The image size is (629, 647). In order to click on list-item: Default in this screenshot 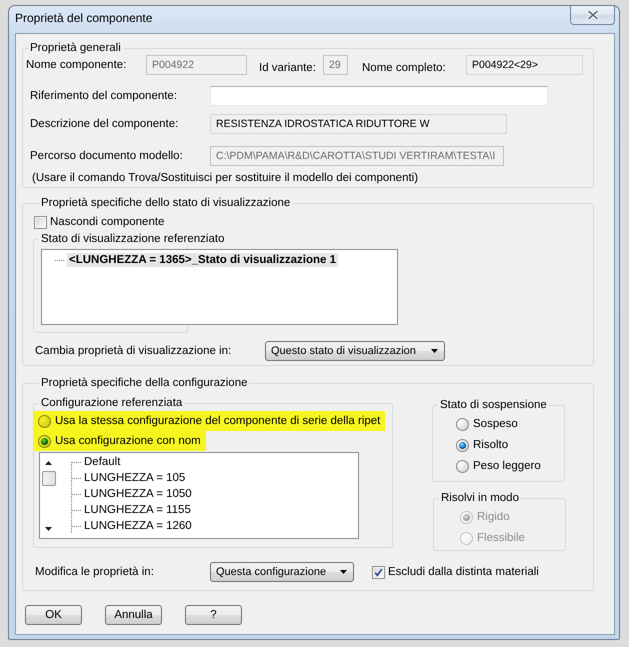, I will do `click(102, 462)`.